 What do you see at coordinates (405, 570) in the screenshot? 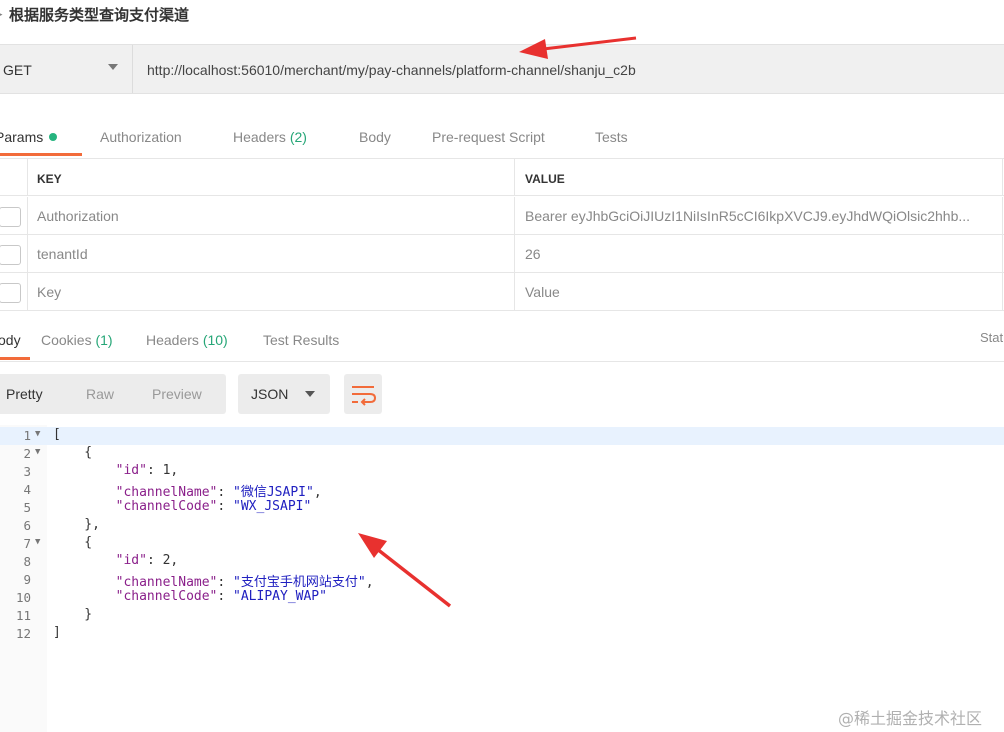
I see `arrow-to-response-icon` at bounding box center [405, 570].